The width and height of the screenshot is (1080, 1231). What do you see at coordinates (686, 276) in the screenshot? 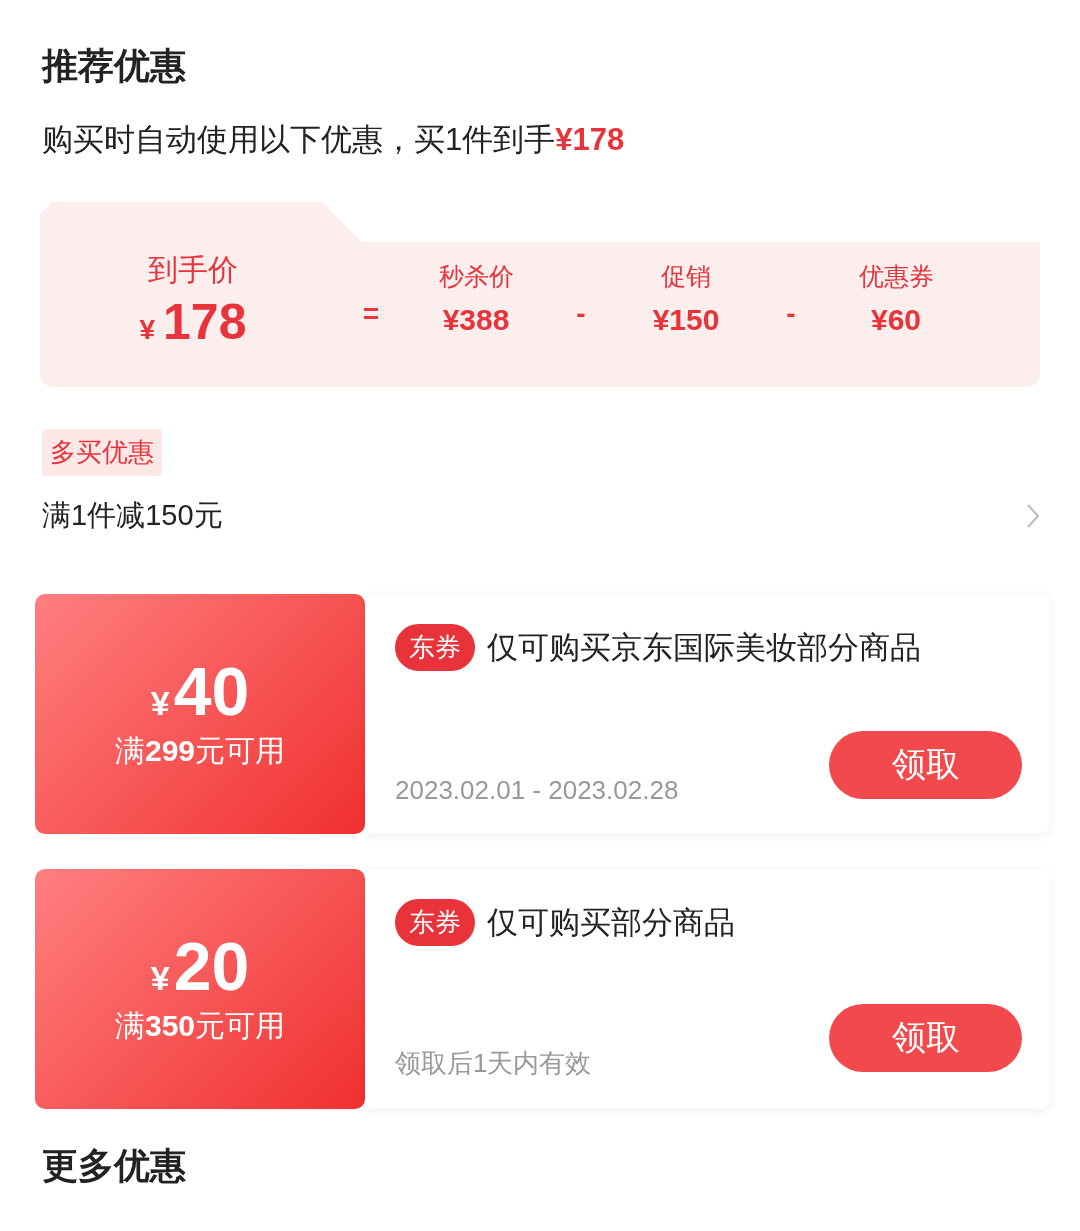
I see `price-term-label: 促销` at bounding box center [686, 276].